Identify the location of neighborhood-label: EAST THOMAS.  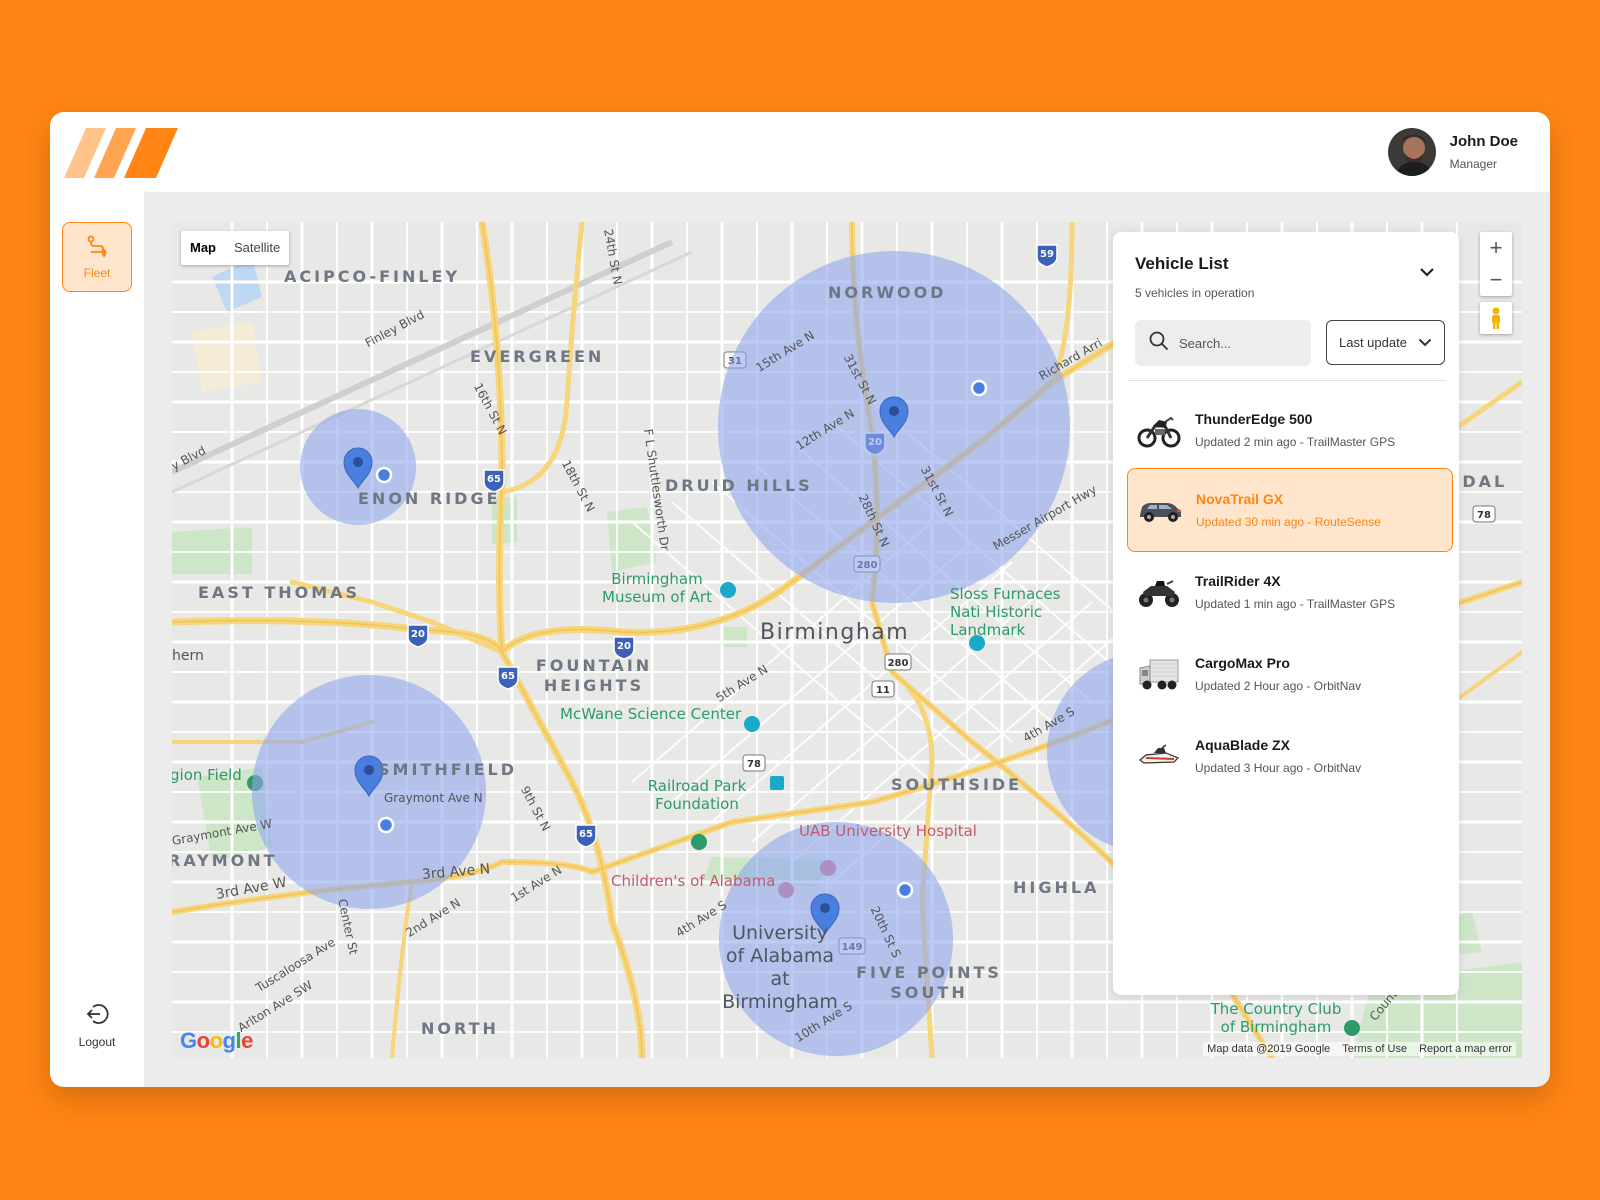
(279, 592).